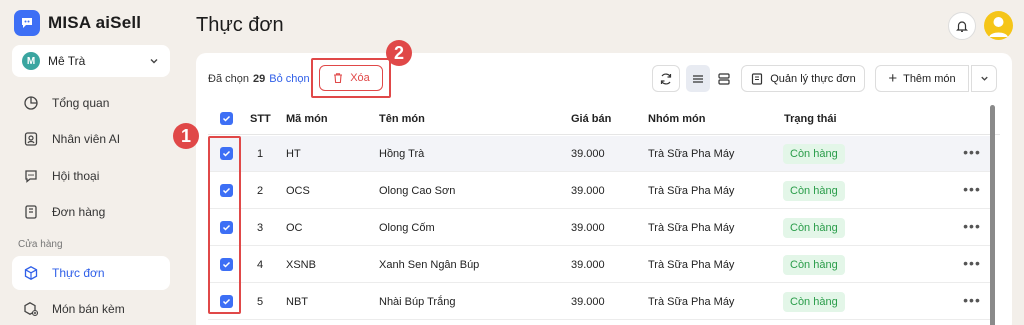 Image resolution: width=1024 pixels, height=325 pixels. I want to click on nav-item-conversations: Hội thoại, so click(91, 176).